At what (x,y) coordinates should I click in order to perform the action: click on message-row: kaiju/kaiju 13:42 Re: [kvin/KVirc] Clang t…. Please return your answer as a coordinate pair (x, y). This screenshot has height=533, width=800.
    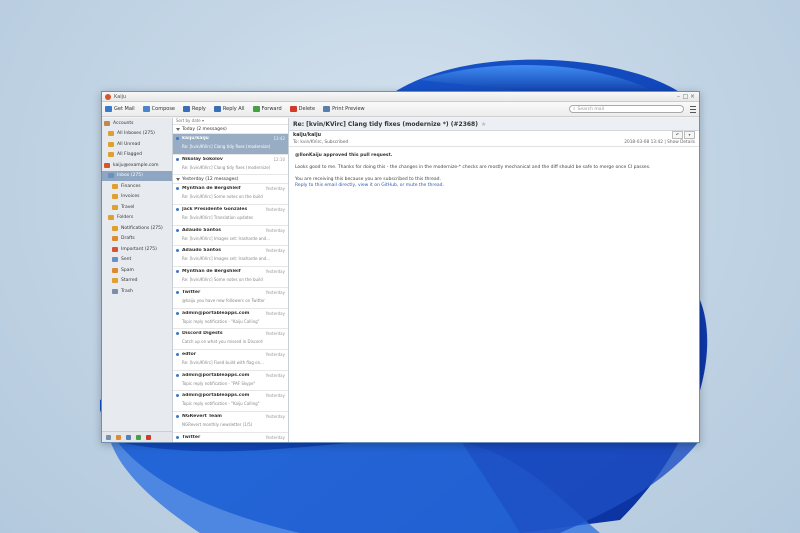
    Looking at the image, I should click on (230, 144).